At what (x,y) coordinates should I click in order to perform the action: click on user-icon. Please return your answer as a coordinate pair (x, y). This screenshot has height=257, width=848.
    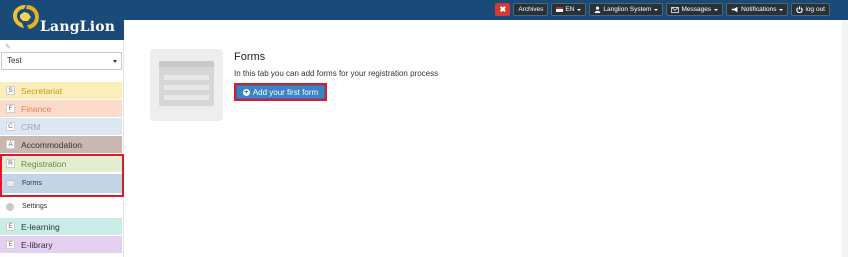
    Looking at the image, I should click on (598, 9).